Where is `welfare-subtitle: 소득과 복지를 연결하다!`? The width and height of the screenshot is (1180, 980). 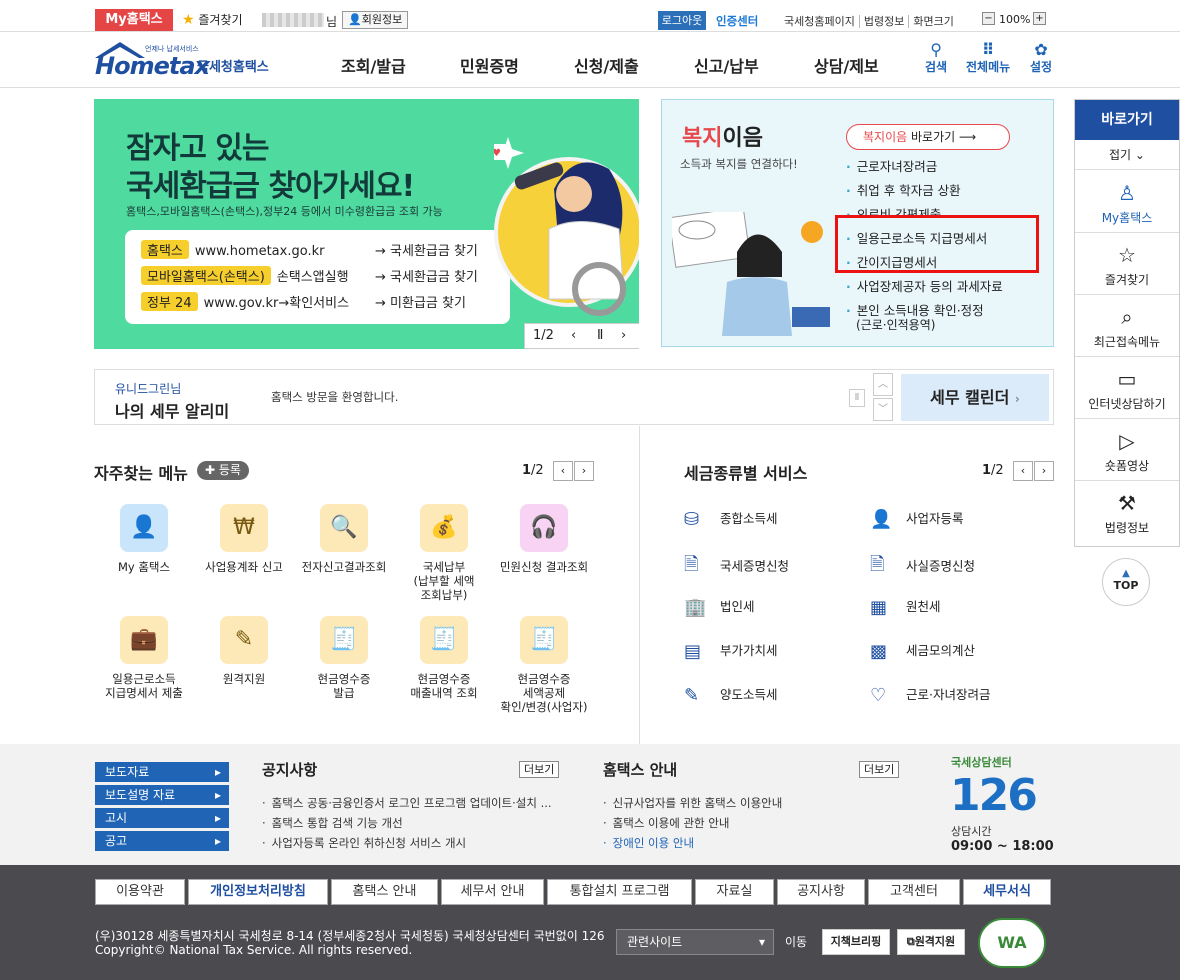 welfare-subtitle: 소득과 복지를 연결하다! is located at coordinates (739, 164).